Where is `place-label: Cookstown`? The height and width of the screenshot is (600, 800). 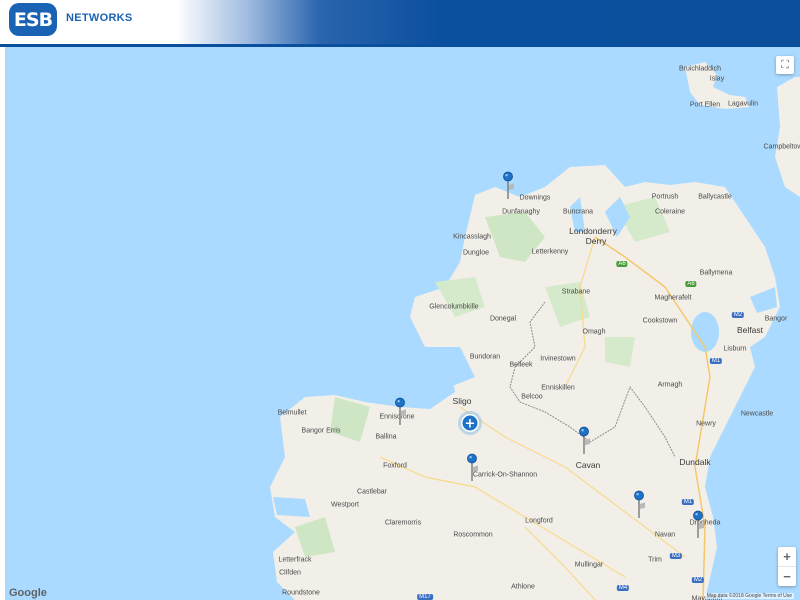
place-label: Cookstown is located at coordinates (660, 321).